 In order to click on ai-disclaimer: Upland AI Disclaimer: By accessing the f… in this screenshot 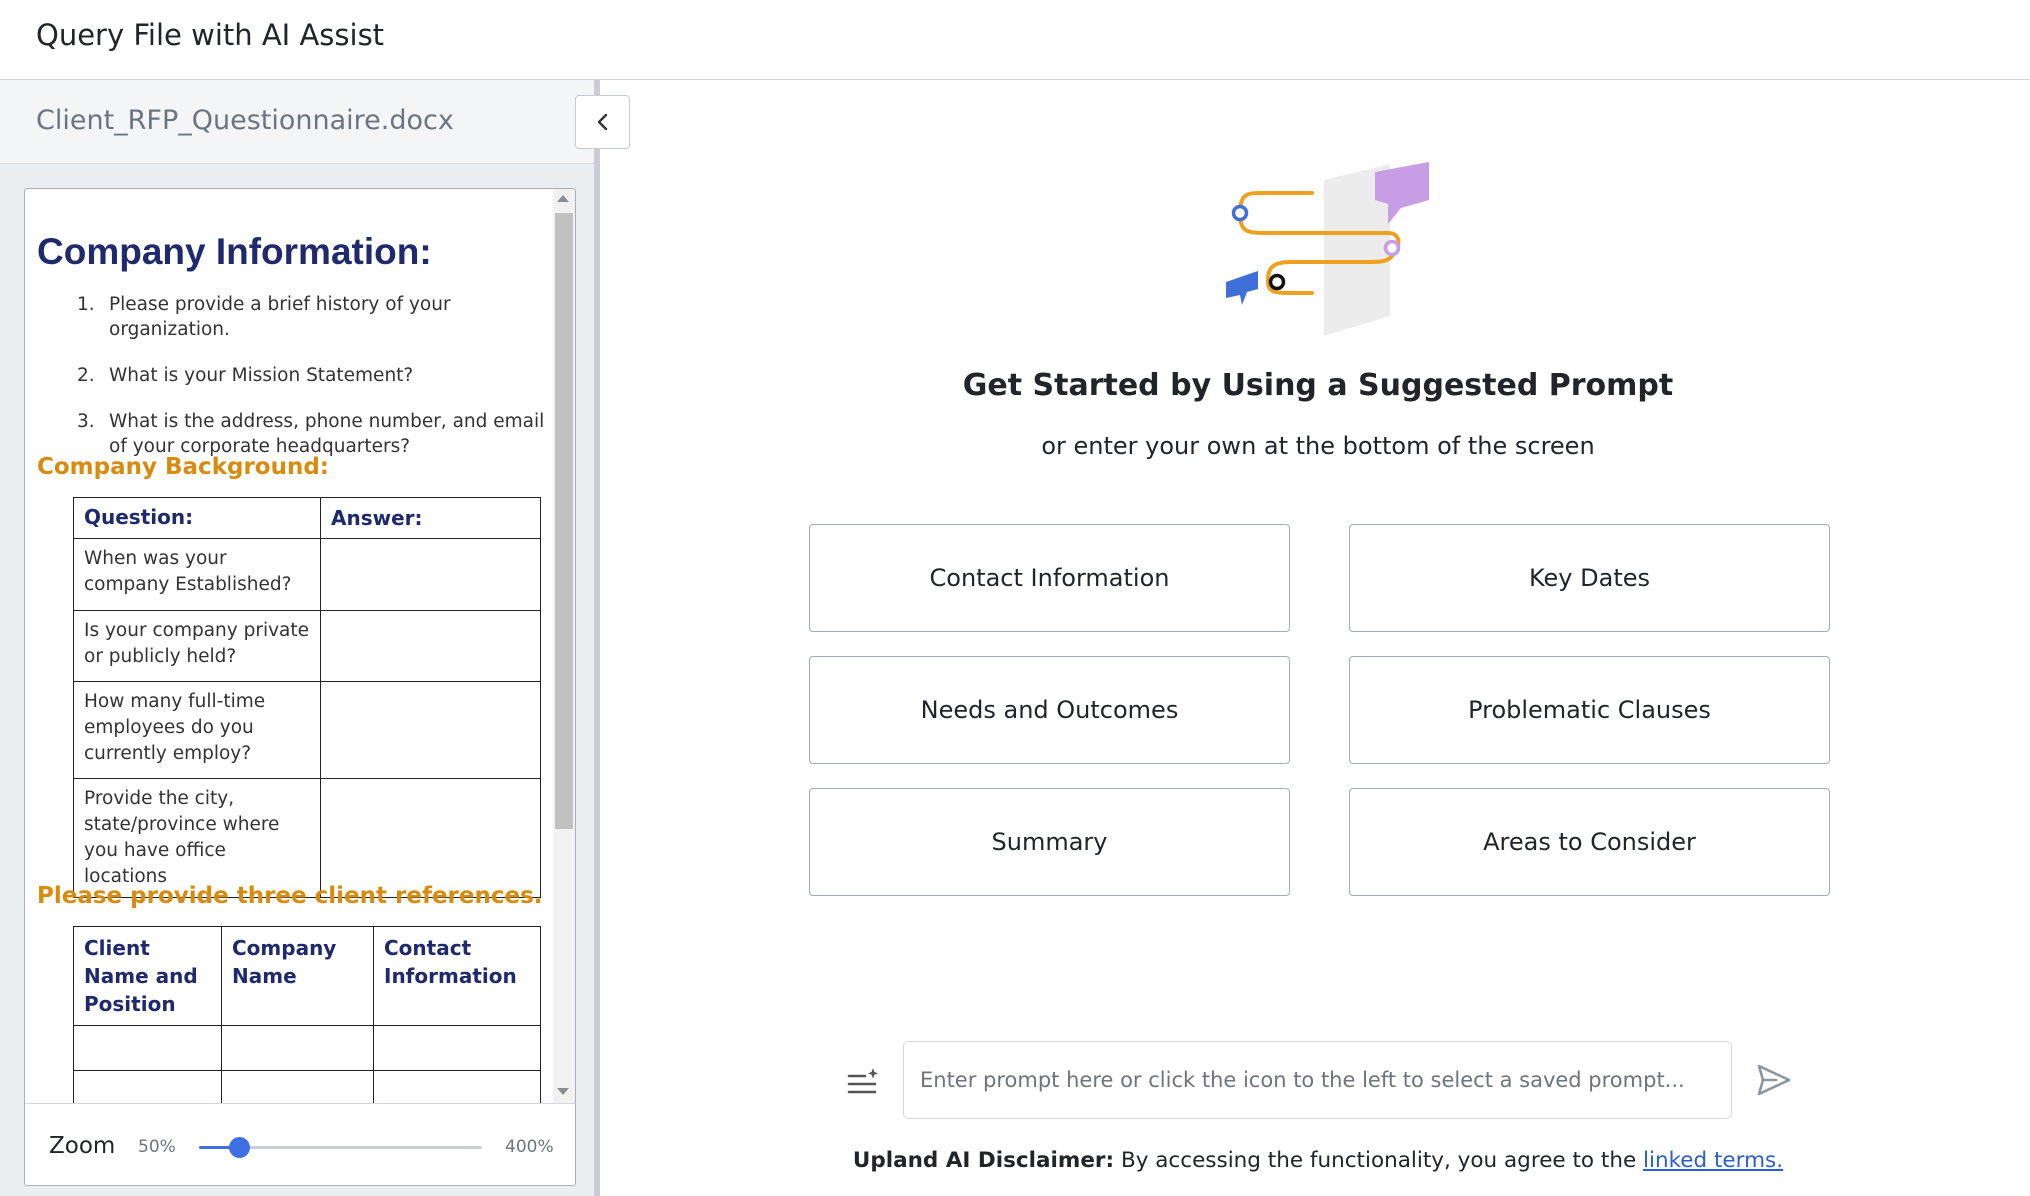, I will do `click(1318, 1160)`.